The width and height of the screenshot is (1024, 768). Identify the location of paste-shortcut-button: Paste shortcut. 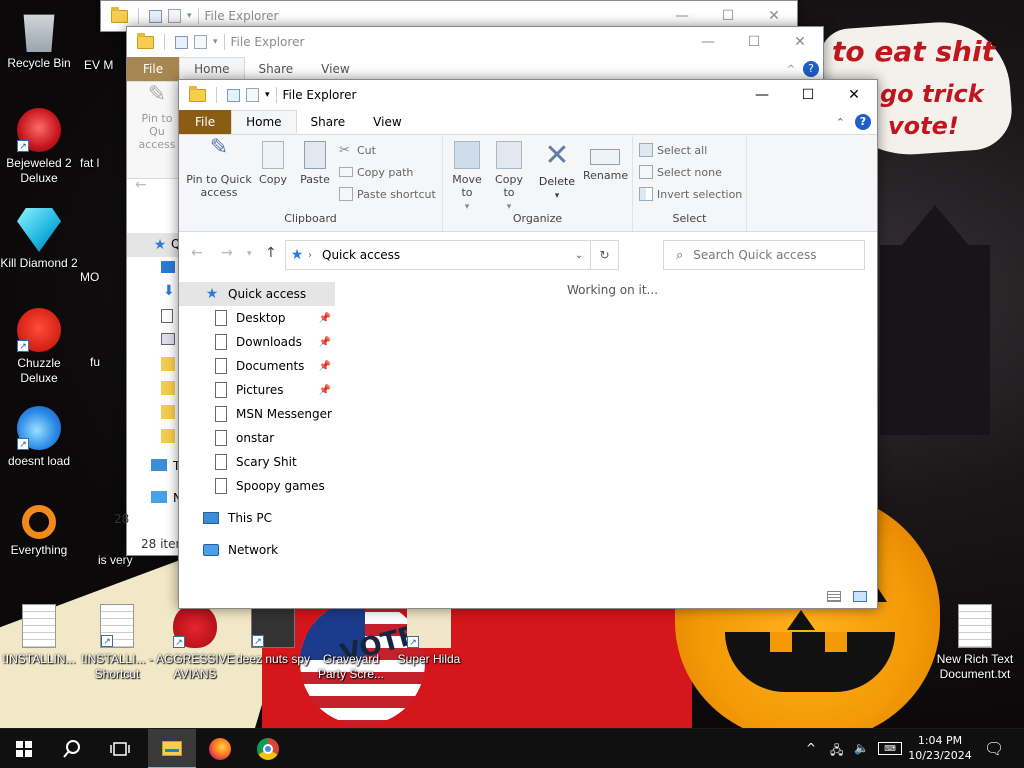
(387, 194).